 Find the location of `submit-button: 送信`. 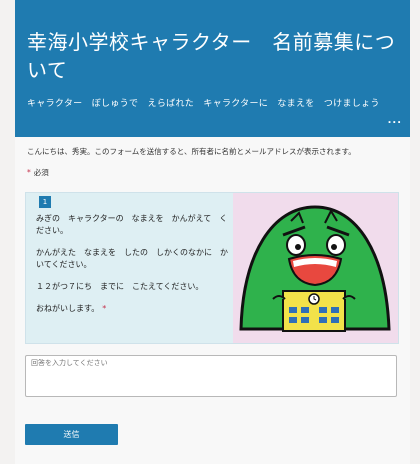

submit-button: 送信 is located at coordinates (71, 434).